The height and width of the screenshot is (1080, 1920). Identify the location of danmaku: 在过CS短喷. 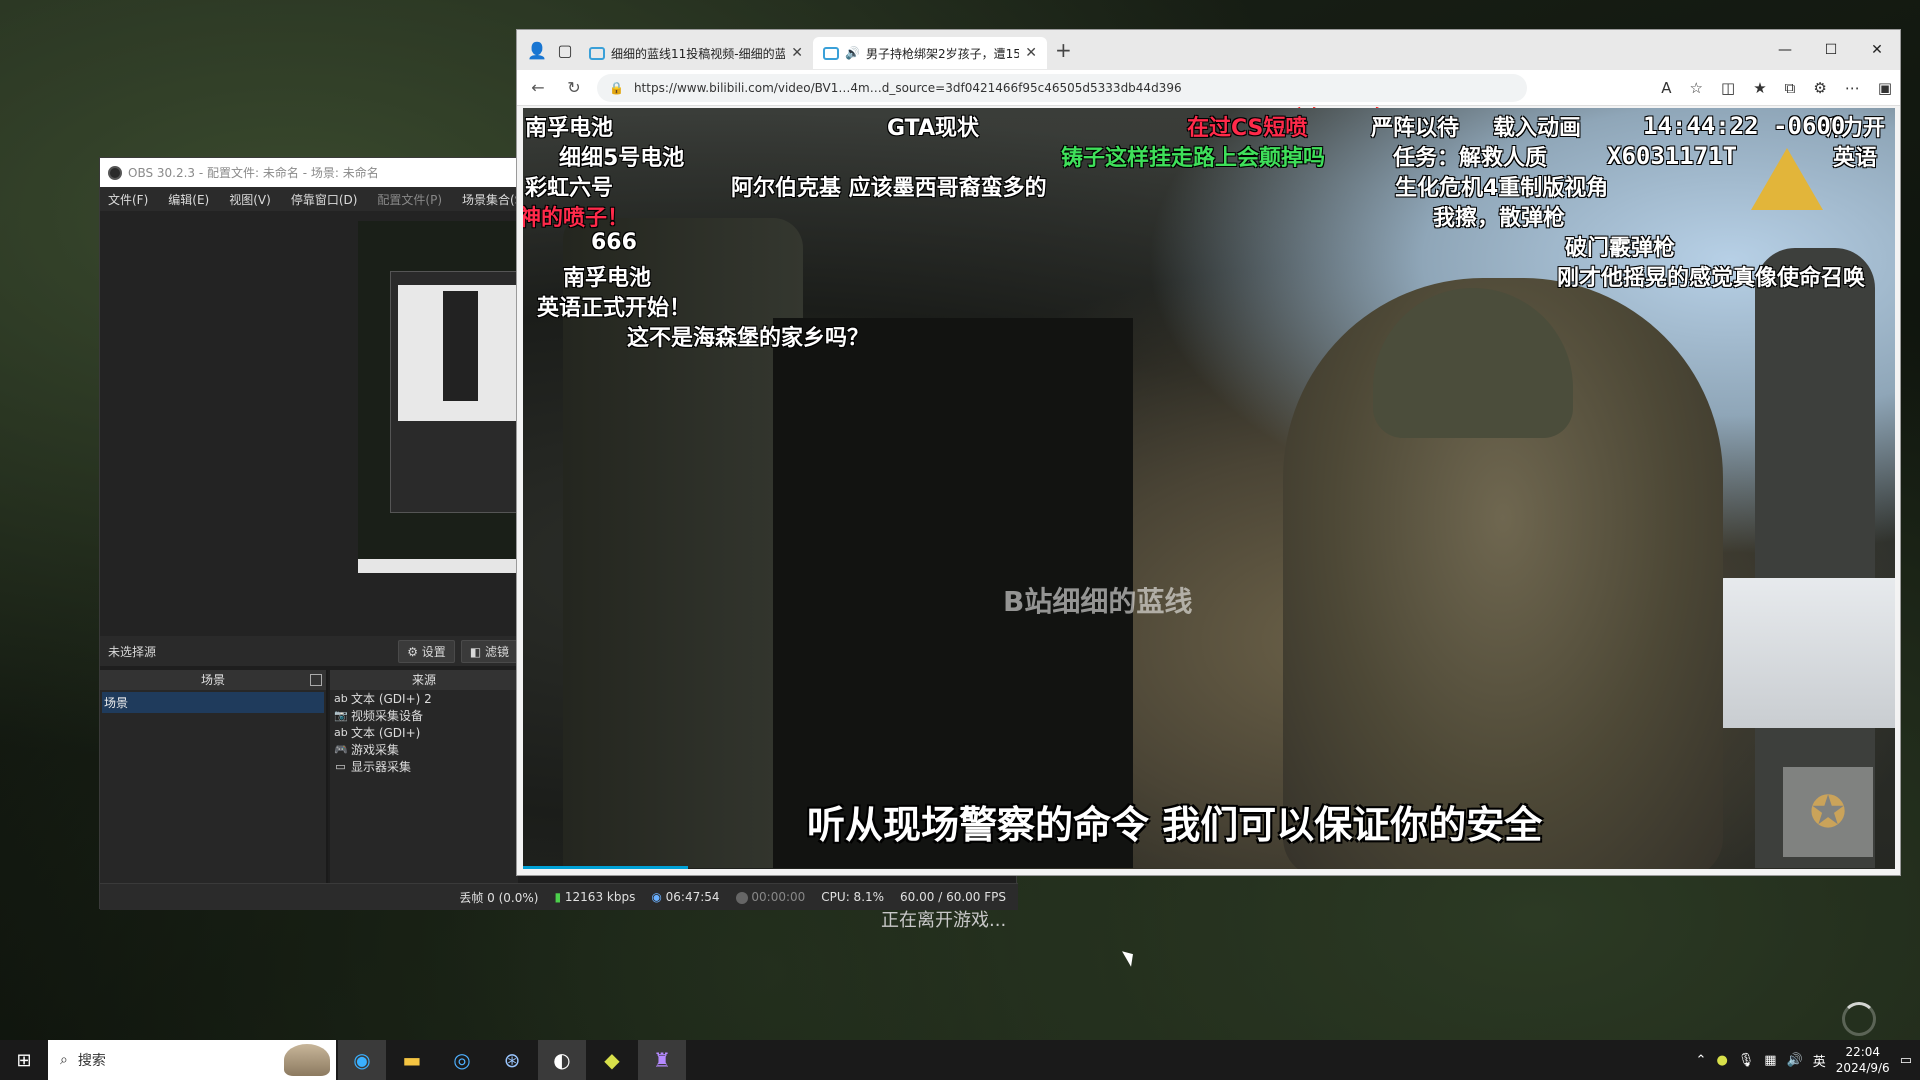
(1247, 128).